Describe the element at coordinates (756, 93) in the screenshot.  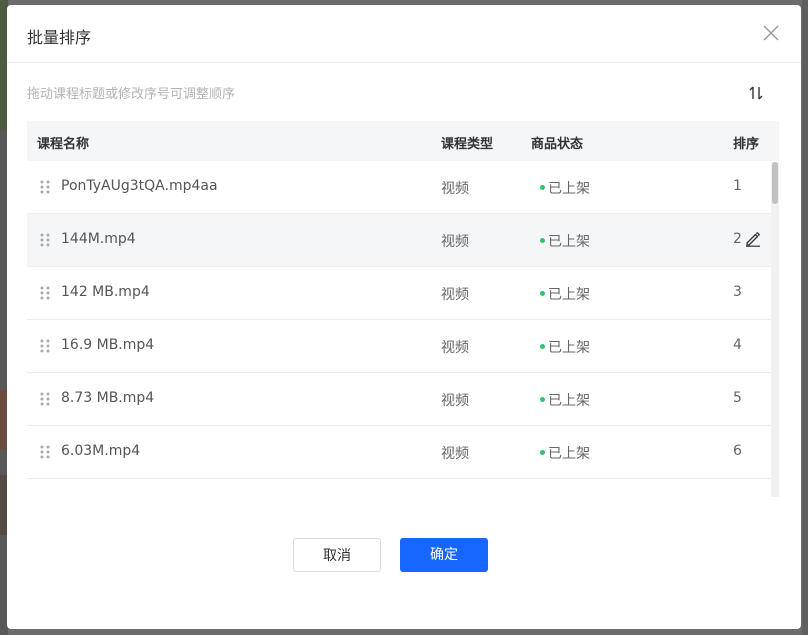
I see `sort-toggle-icon` at that location.